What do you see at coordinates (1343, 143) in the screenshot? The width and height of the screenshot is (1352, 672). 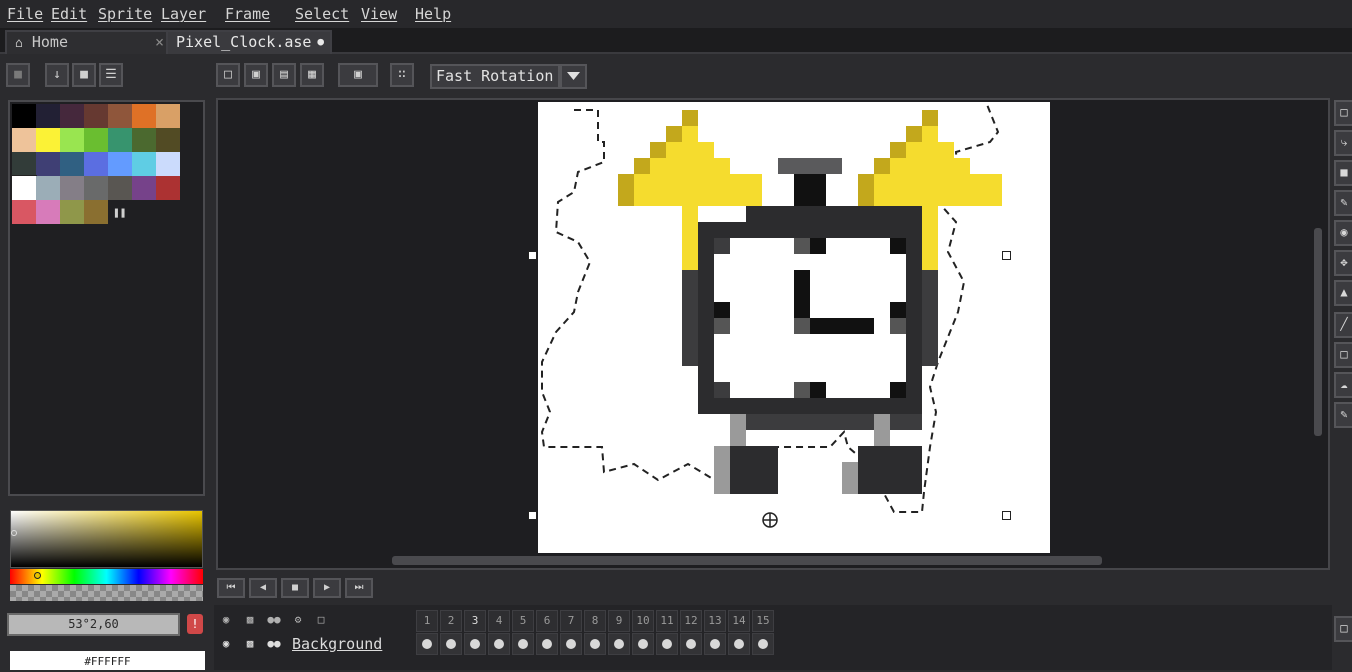 I see `lasso-tool-icon: ⤷` at bounding box center [1343, 143].